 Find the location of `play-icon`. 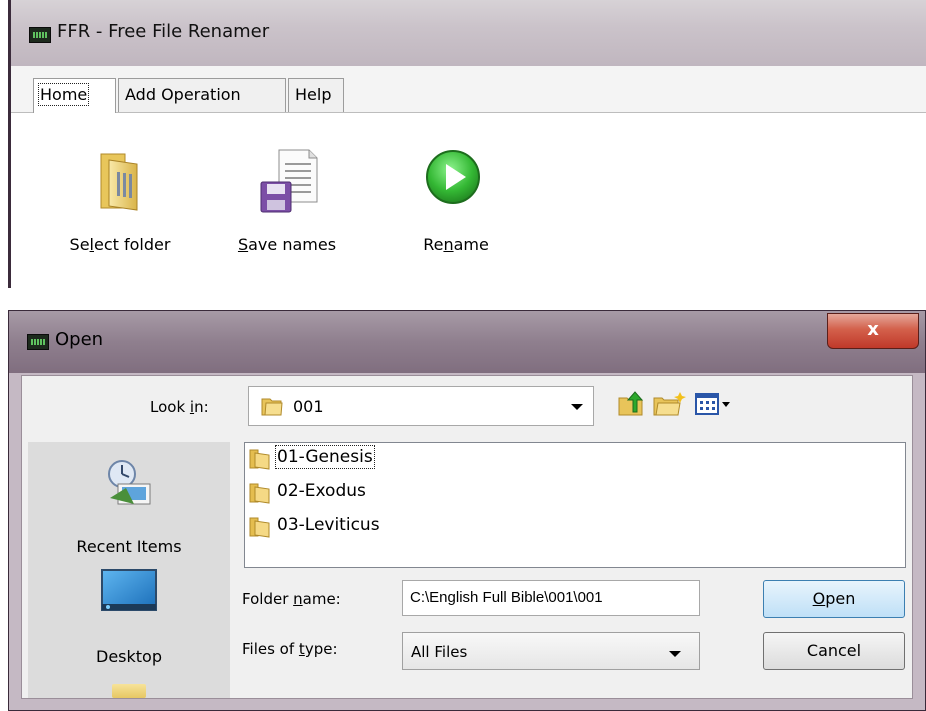

play-icon is located at coordinates (453, 177).